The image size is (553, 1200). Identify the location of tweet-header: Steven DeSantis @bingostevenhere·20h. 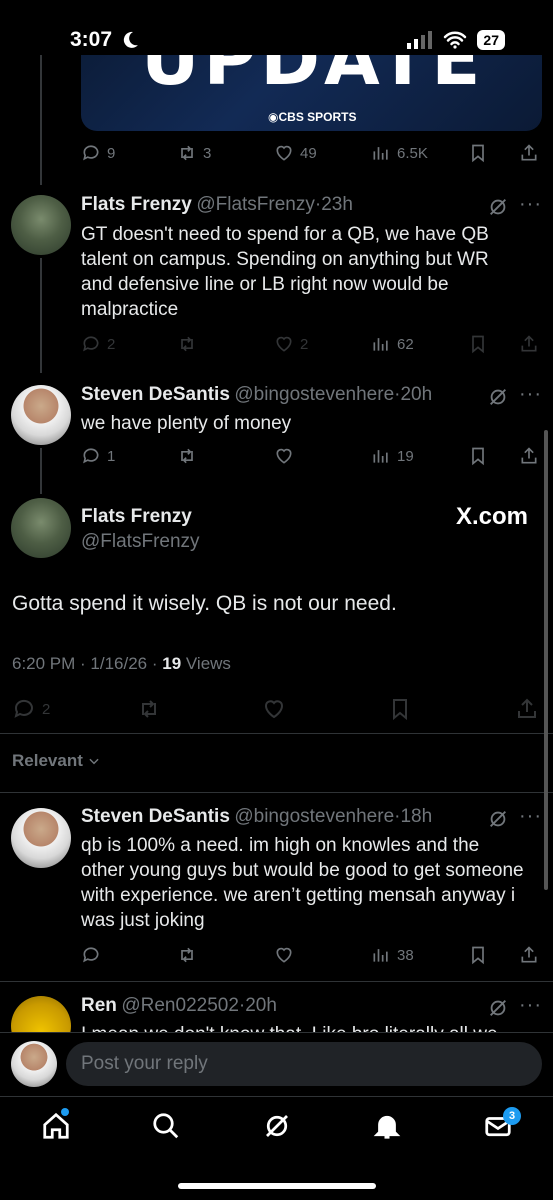
(257, 394).